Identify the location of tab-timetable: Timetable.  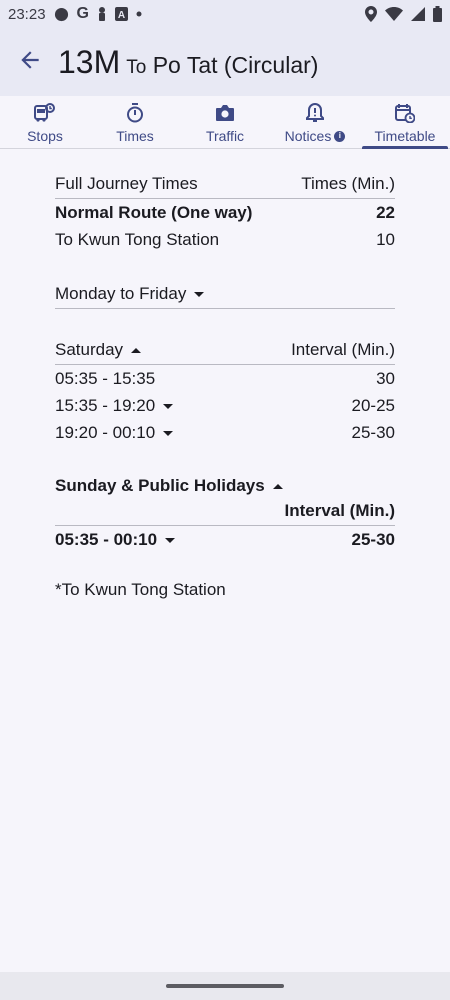
(405, 122).